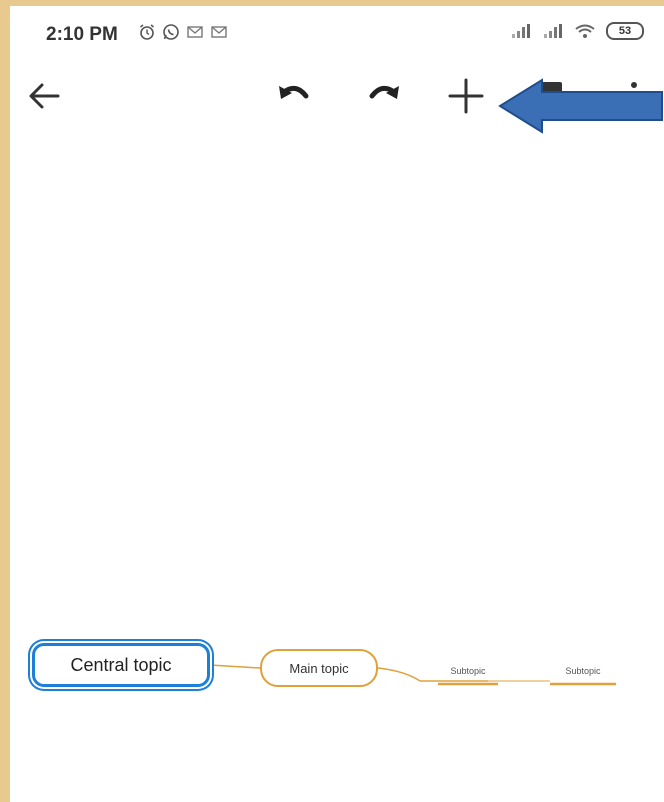 Image resolution: width=664 pixels, height=802 pixels. What do you see at coordinates (171, 32) in the screenshot?
I see `whatsapp-icon` at bounding box center [171, 32].